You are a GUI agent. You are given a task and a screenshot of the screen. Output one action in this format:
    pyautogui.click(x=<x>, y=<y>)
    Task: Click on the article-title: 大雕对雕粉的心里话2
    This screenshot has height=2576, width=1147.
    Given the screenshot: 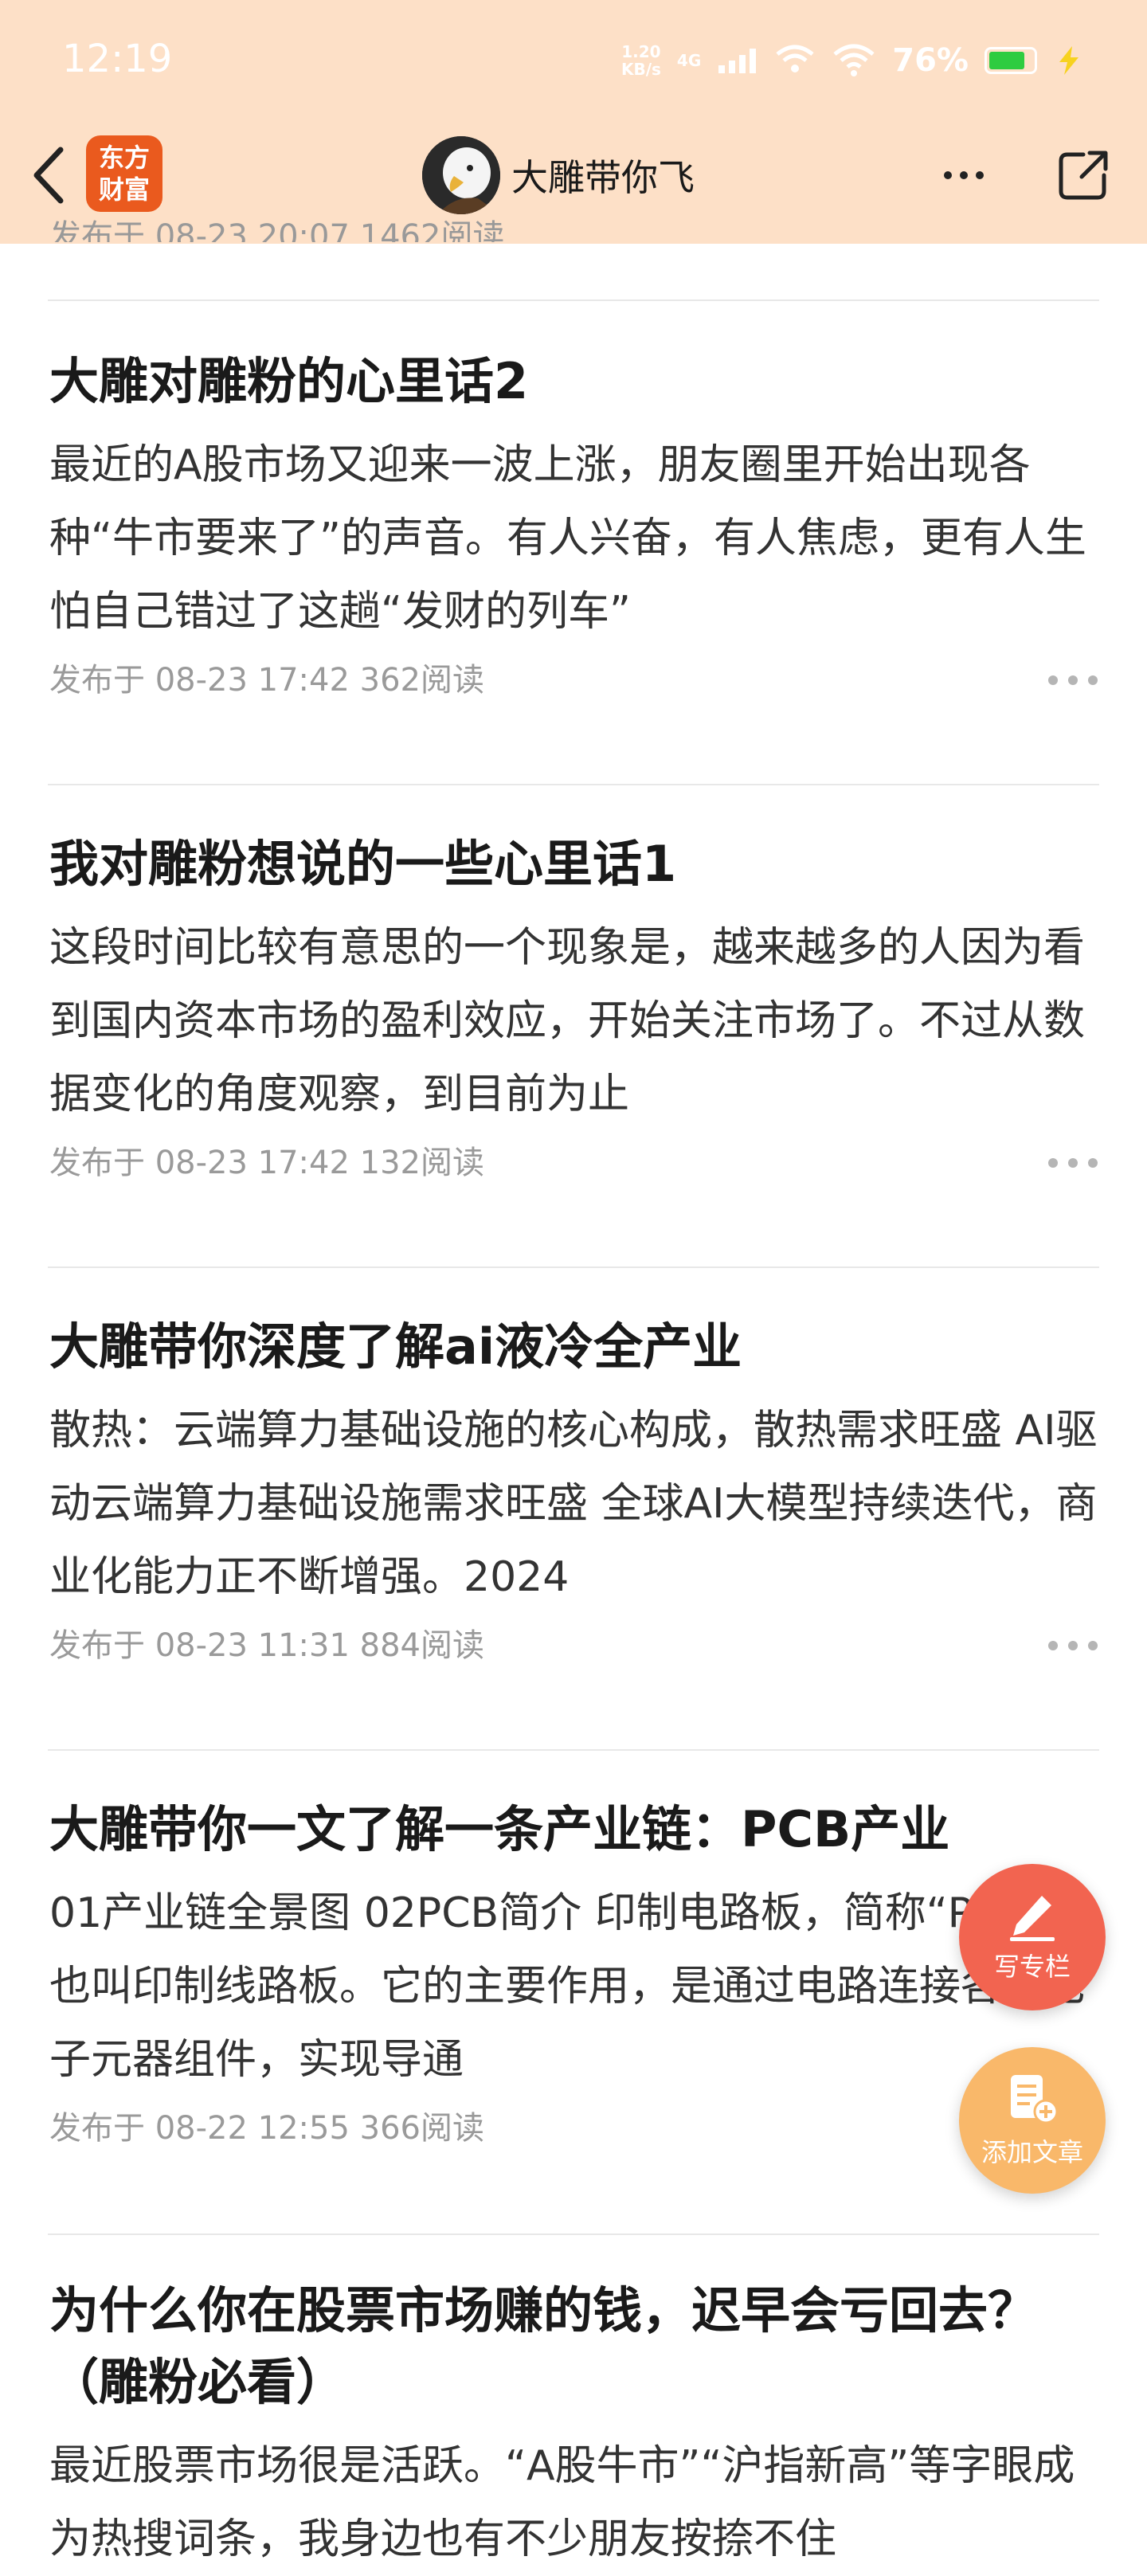 What is the action you would take?
    pyautogui.click(x=573, y=381)
    